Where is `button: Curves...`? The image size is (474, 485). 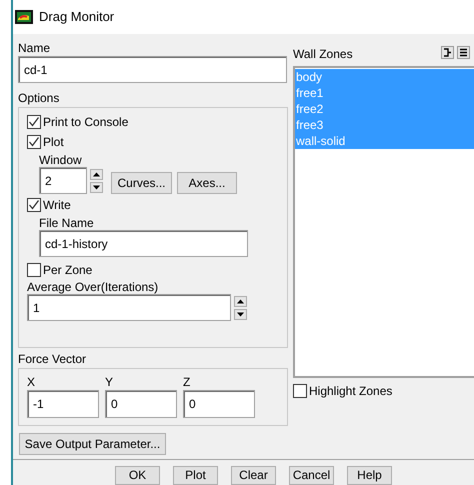
button: Curves... is located at coordinates (141, 183).